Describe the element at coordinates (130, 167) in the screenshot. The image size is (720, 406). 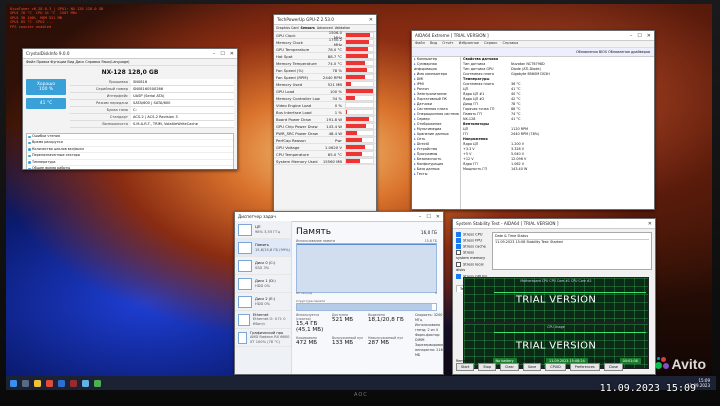
I see `cdi-smart-row: Общее время работы` at that location.